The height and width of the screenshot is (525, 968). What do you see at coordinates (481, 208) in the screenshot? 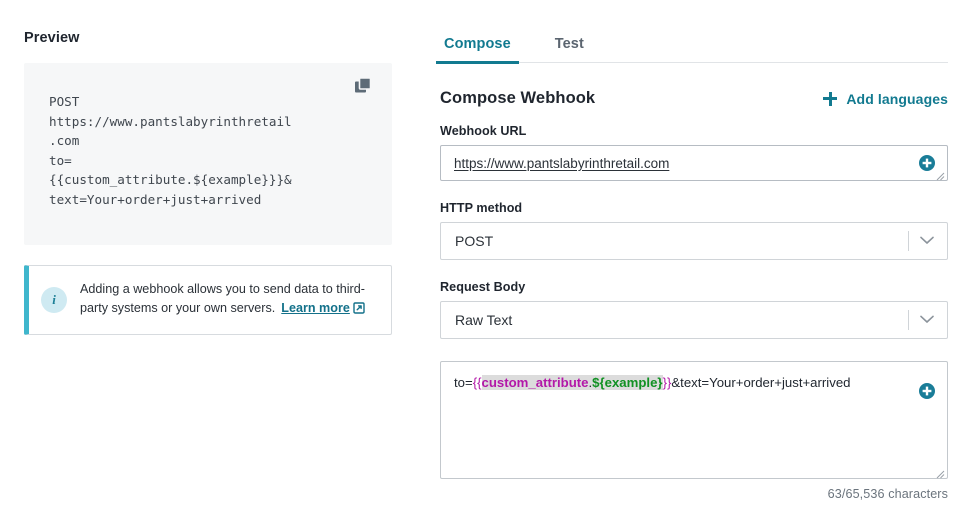
I see `http-method-label: HTTP method` at bounding box center [481, 208].